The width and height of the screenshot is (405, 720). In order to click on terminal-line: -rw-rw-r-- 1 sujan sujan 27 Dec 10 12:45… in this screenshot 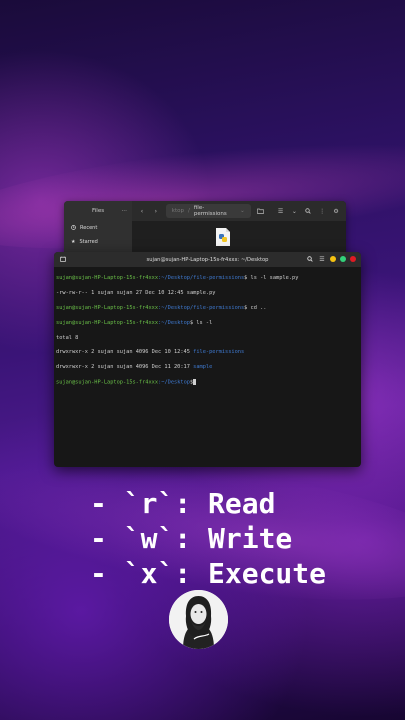, I will do `click(207, 293)`.